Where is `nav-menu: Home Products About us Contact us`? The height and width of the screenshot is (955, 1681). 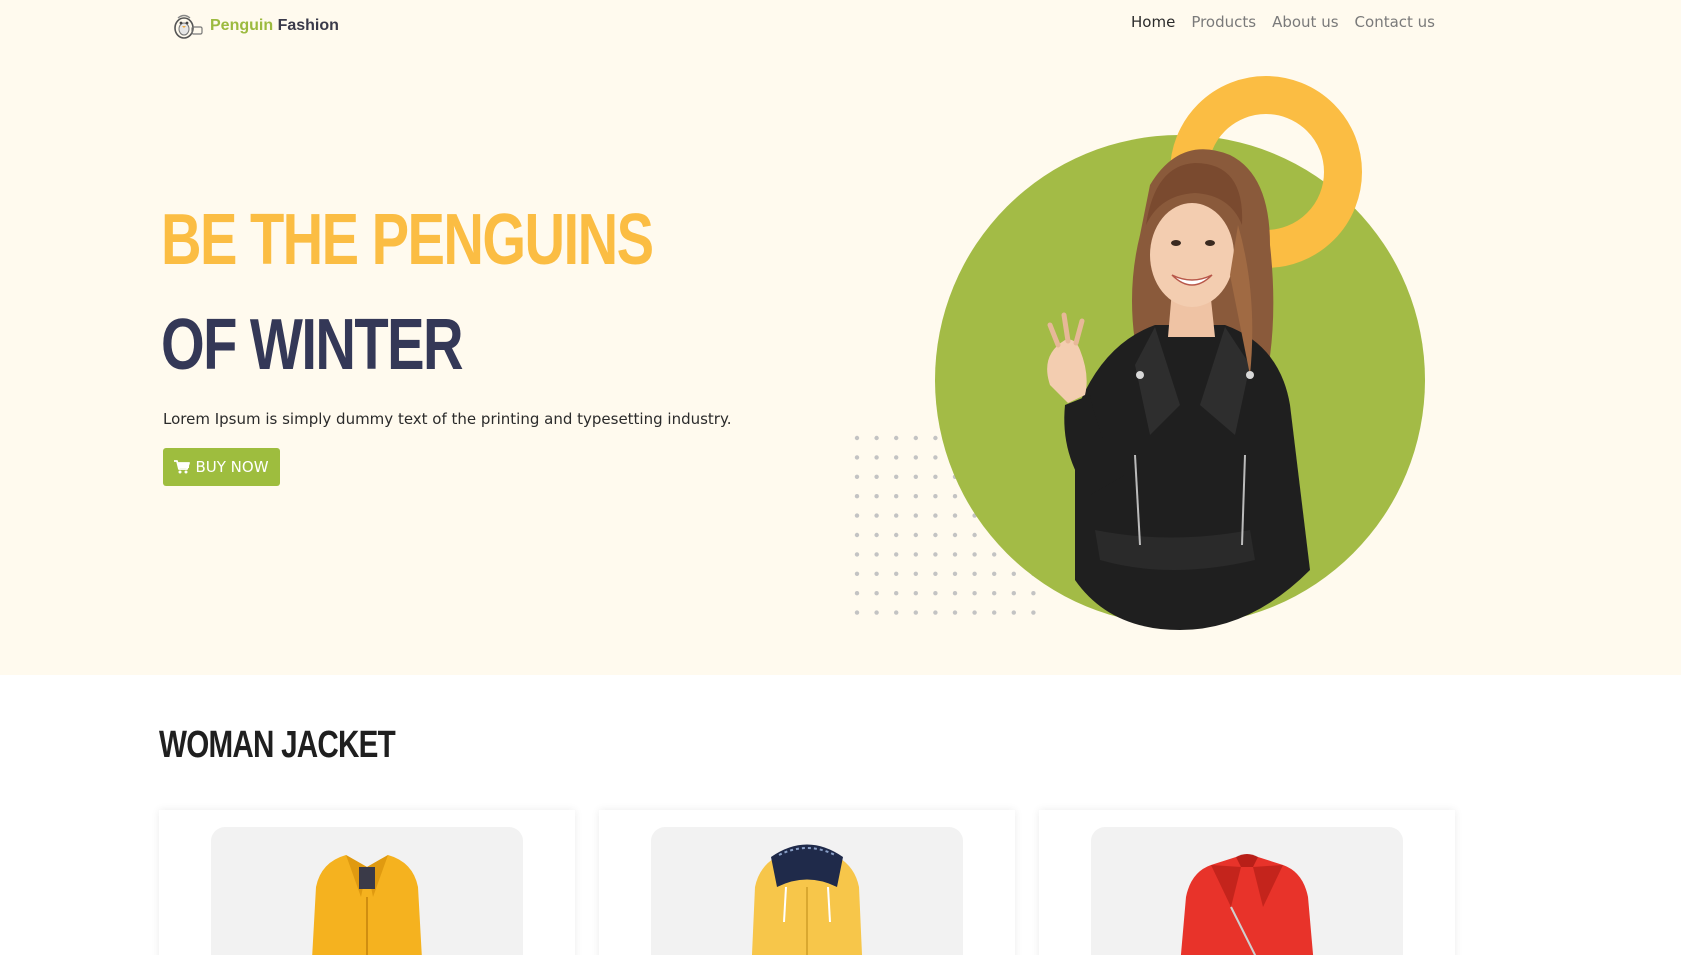 nav-menu: Home Products About us Contact us is located at coordinates (1283, 22).